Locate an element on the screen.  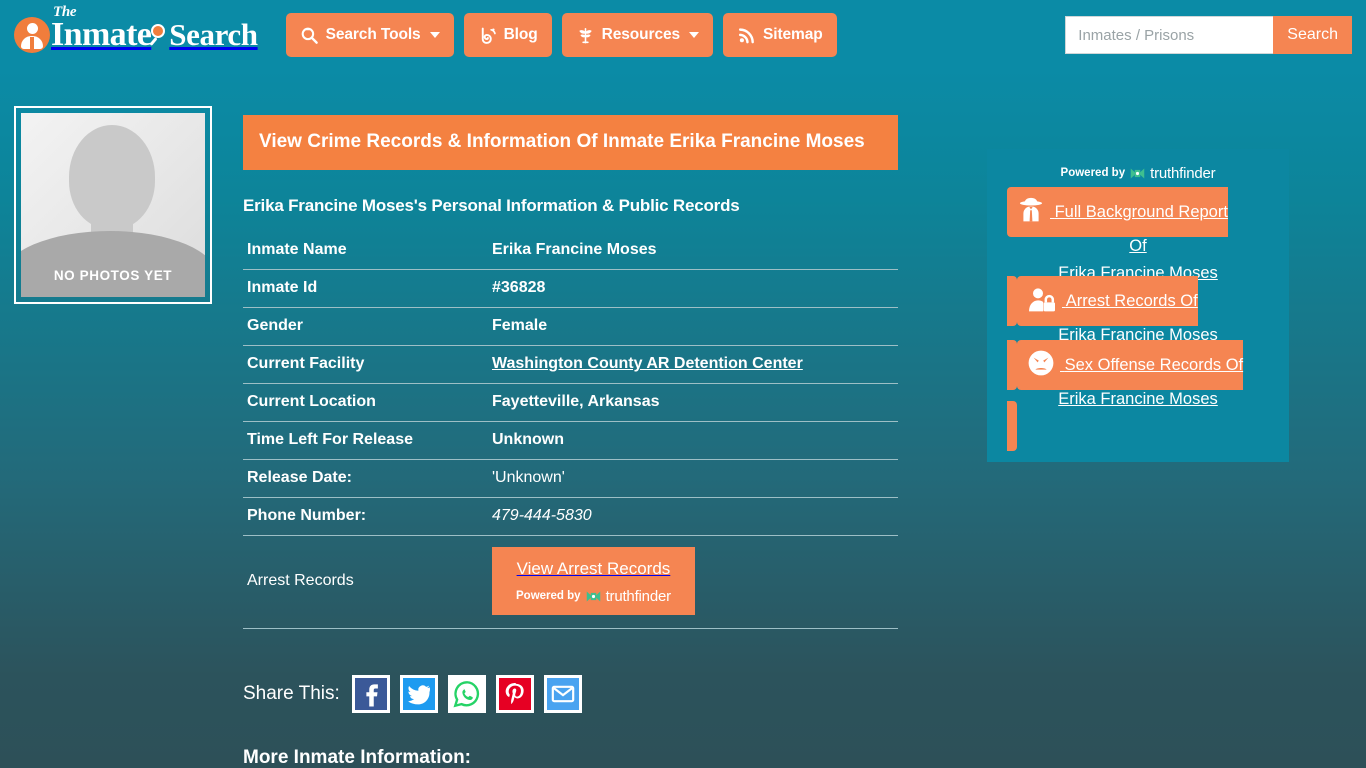
row-label: Inmate Name is located at coordinates (297, 249).